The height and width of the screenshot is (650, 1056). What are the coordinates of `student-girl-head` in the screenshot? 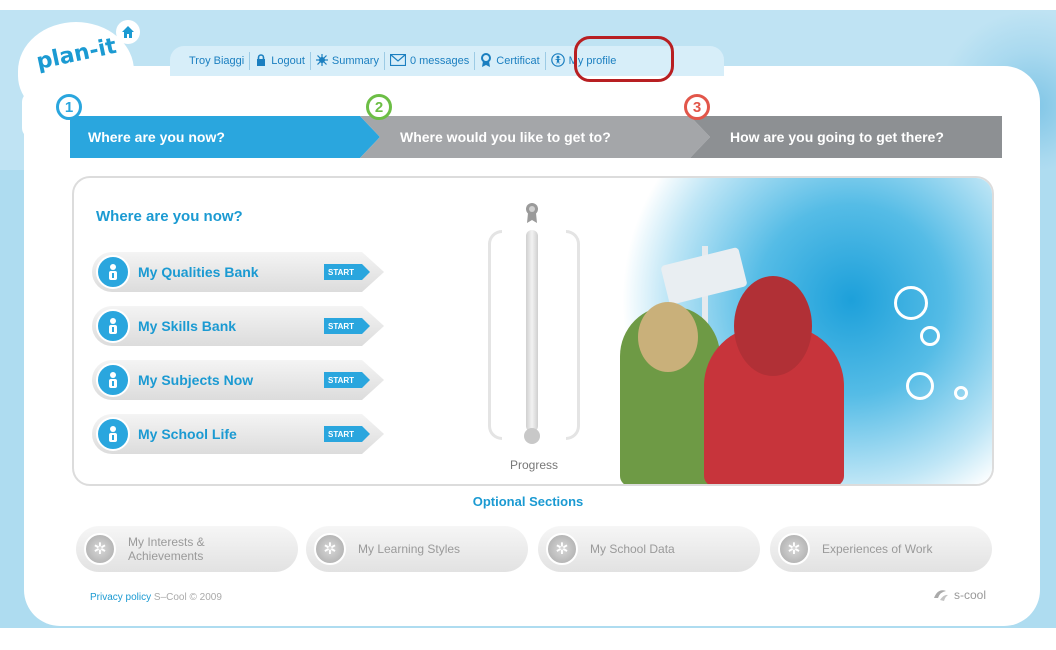 It's located at (773, 326).